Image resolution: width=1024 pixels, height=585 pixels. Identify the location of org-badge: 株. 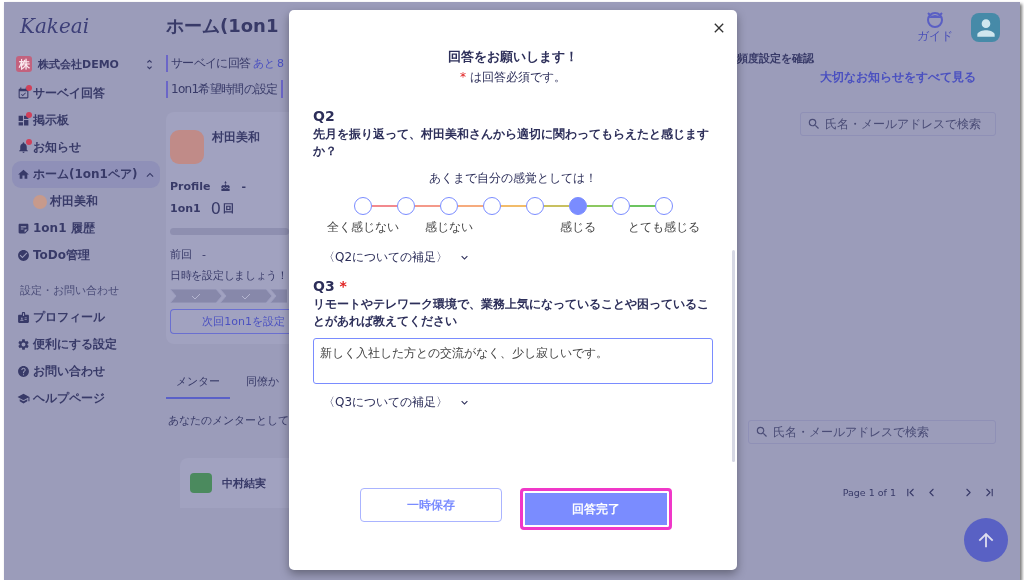
(24, 64).